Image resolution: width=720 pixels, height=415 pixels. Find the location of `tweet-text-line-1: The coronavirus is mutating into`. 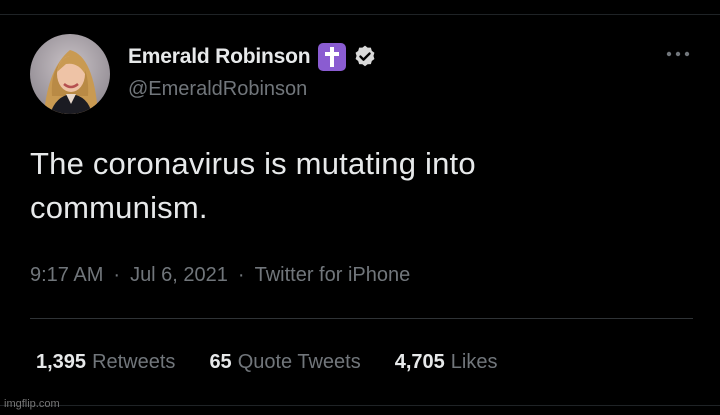

tweet-text-line-1: The coronavirus is mutating into is located at coordinates (253, 163).